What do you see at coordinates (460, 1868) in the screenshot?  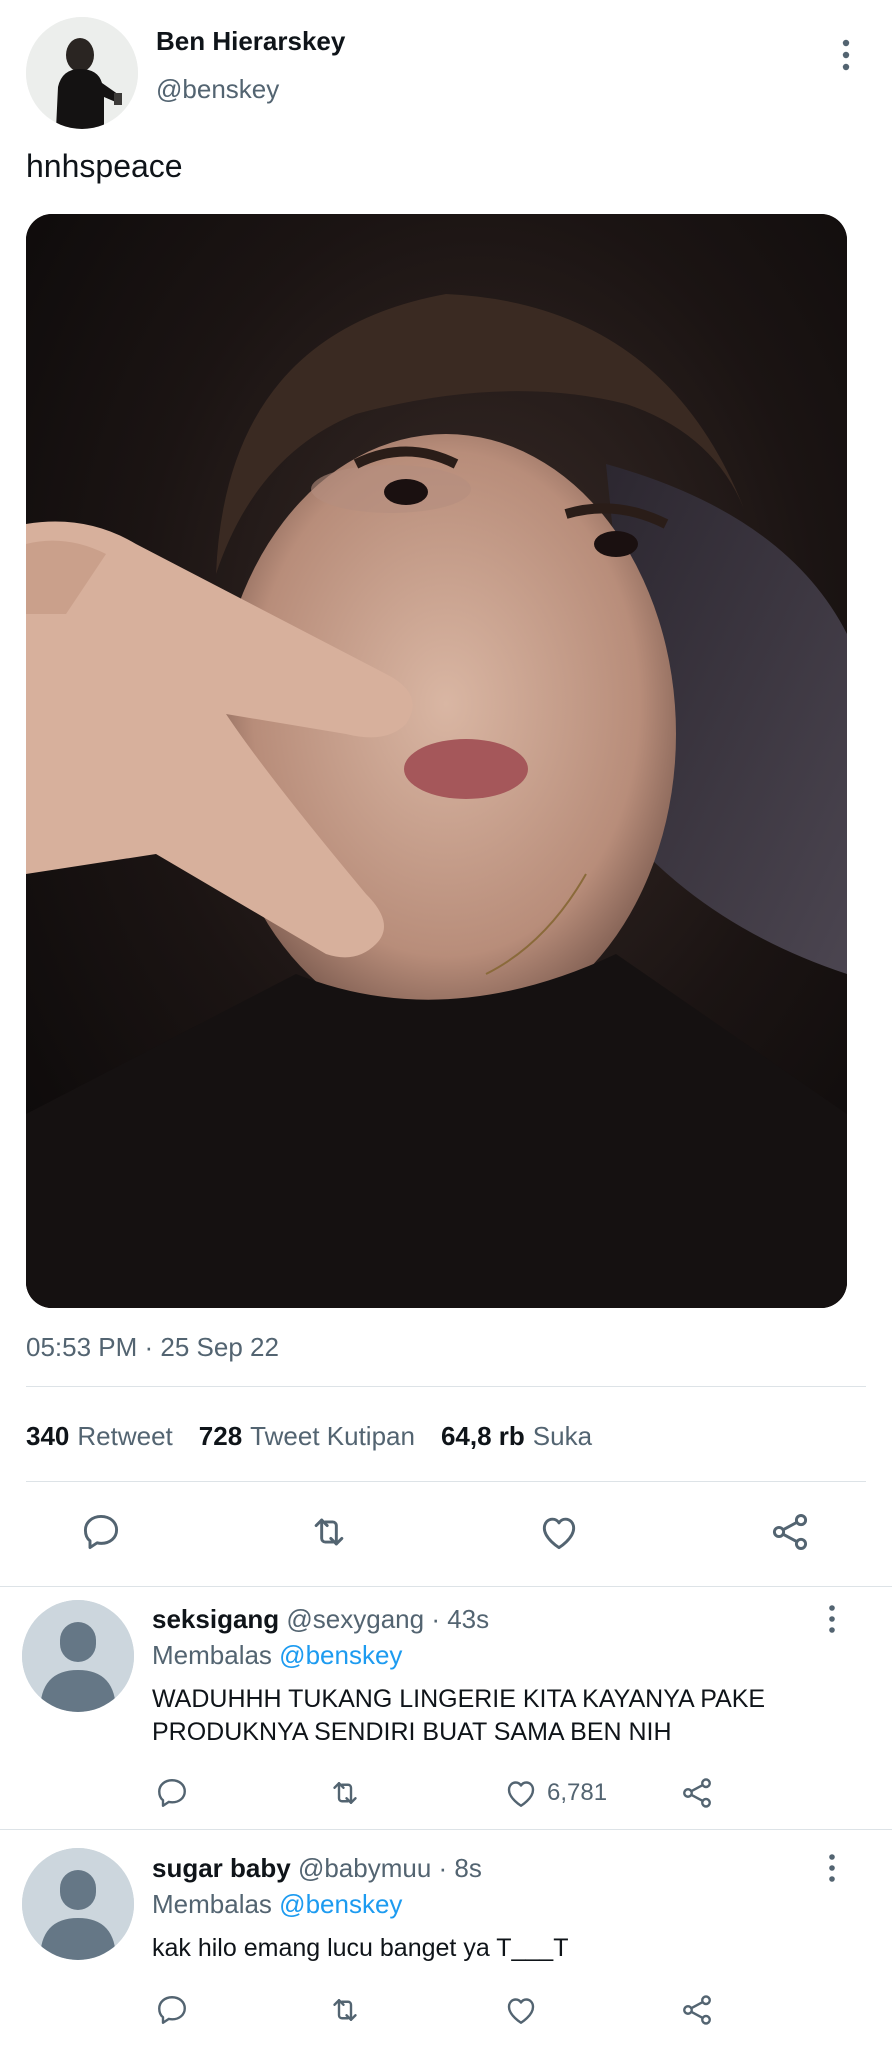 I see `reply-time: · 8s` at bounding box center [460, 1868].